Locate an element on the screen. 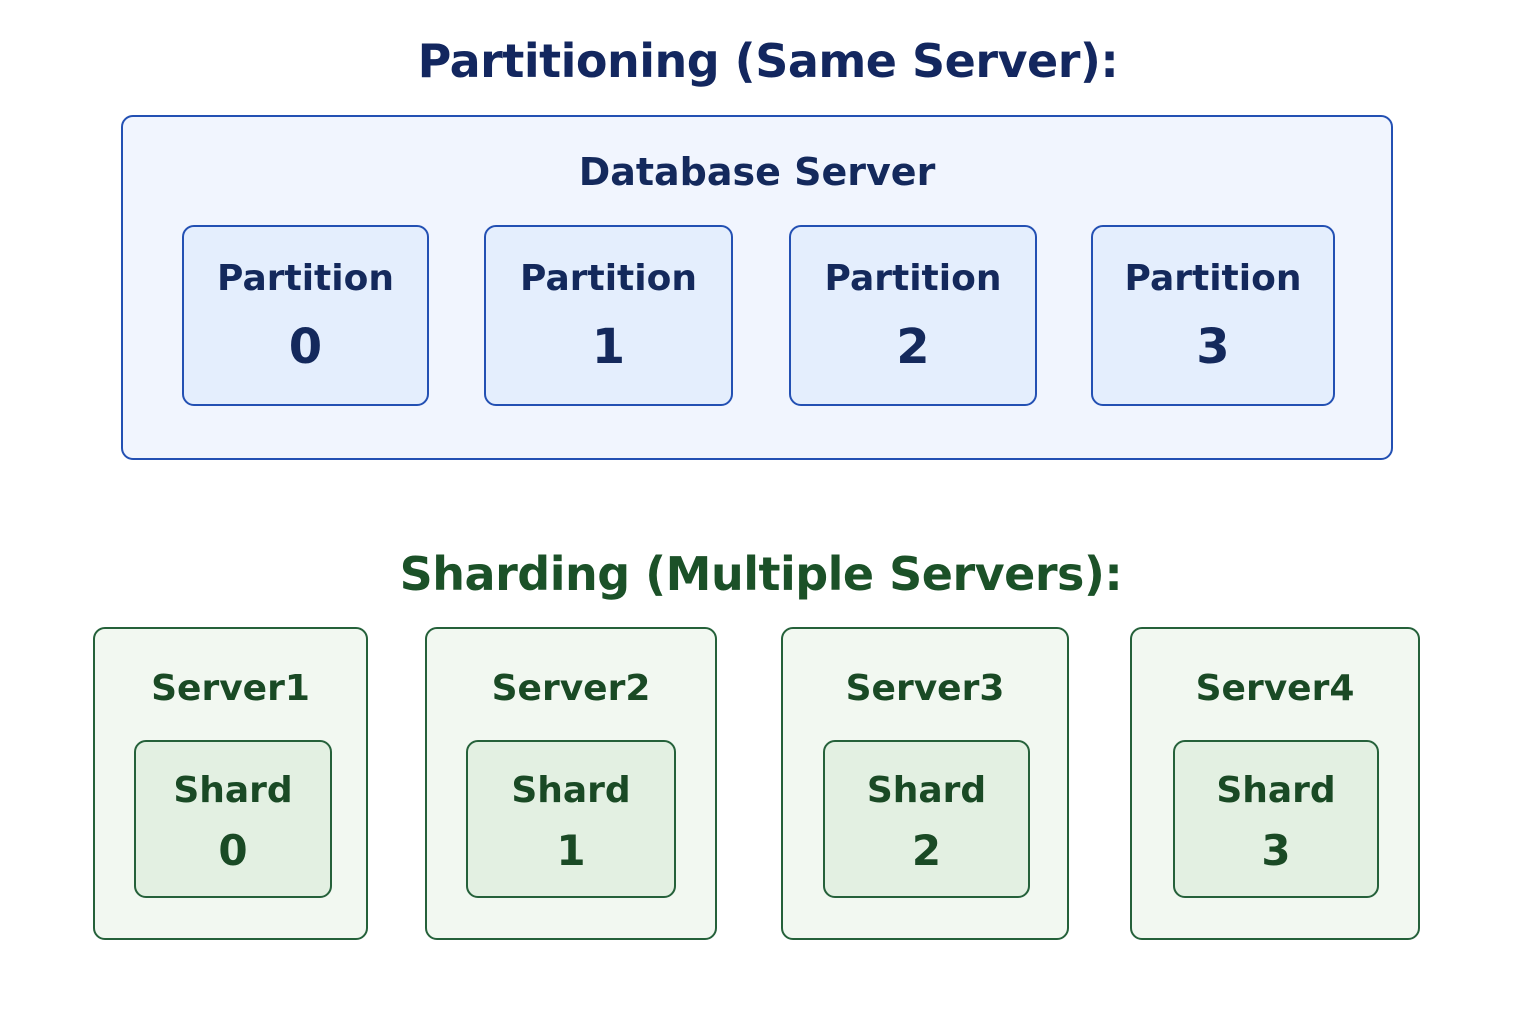  shard-number: 3 is located at coordinates (1276, 850).